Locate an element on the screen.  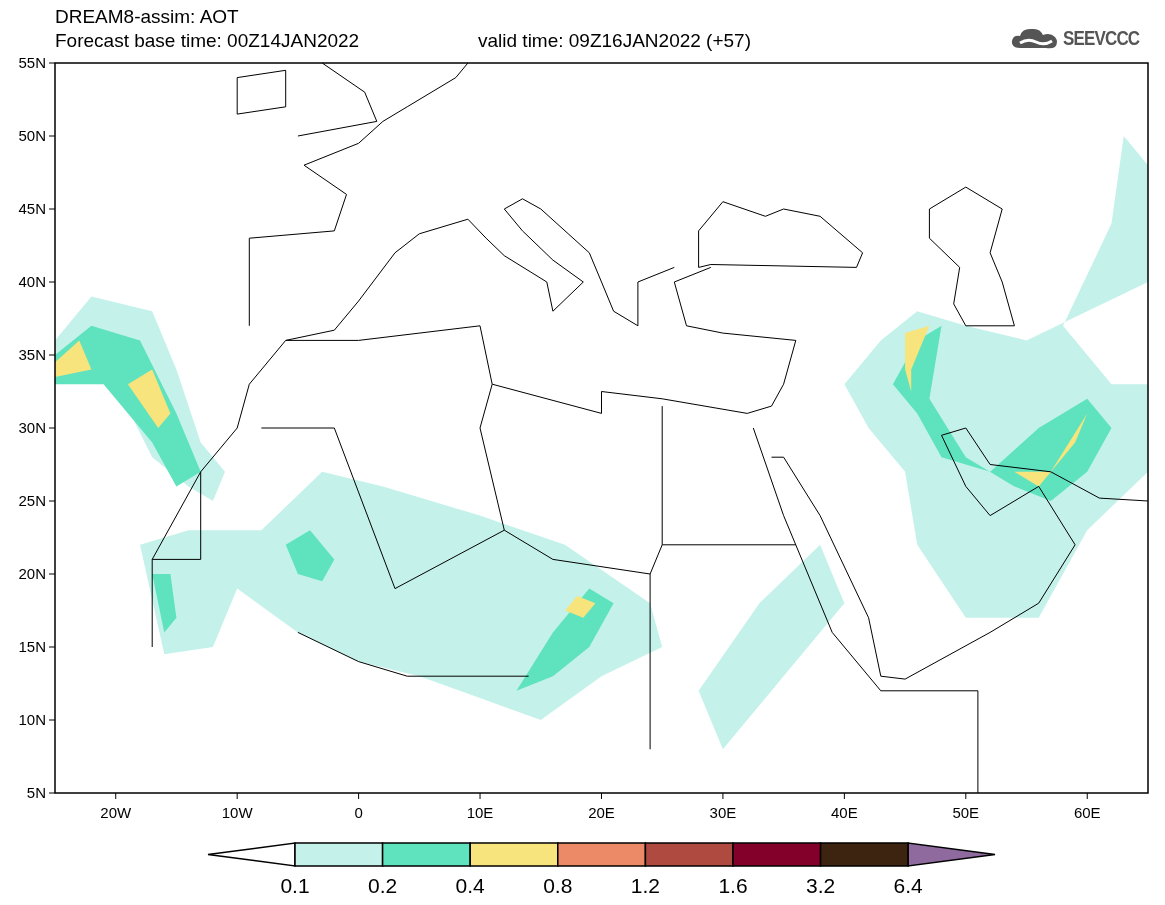
longitude-label: 10W is located at coordinates (237, 812).